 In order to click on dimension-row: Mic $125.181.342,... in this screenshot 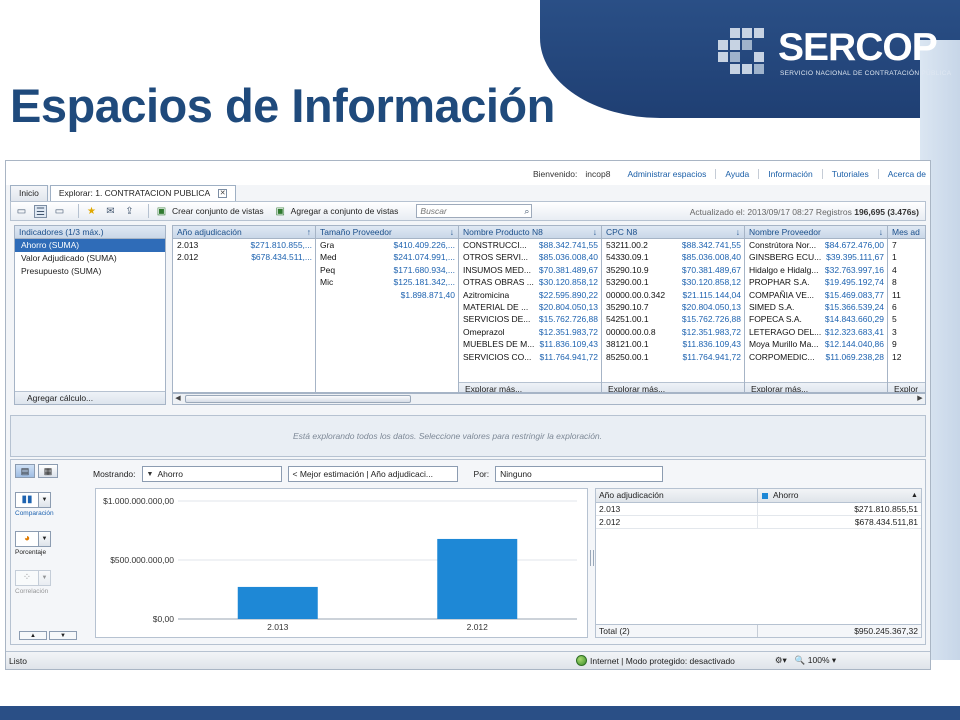, I will do `click(387, 282)`.